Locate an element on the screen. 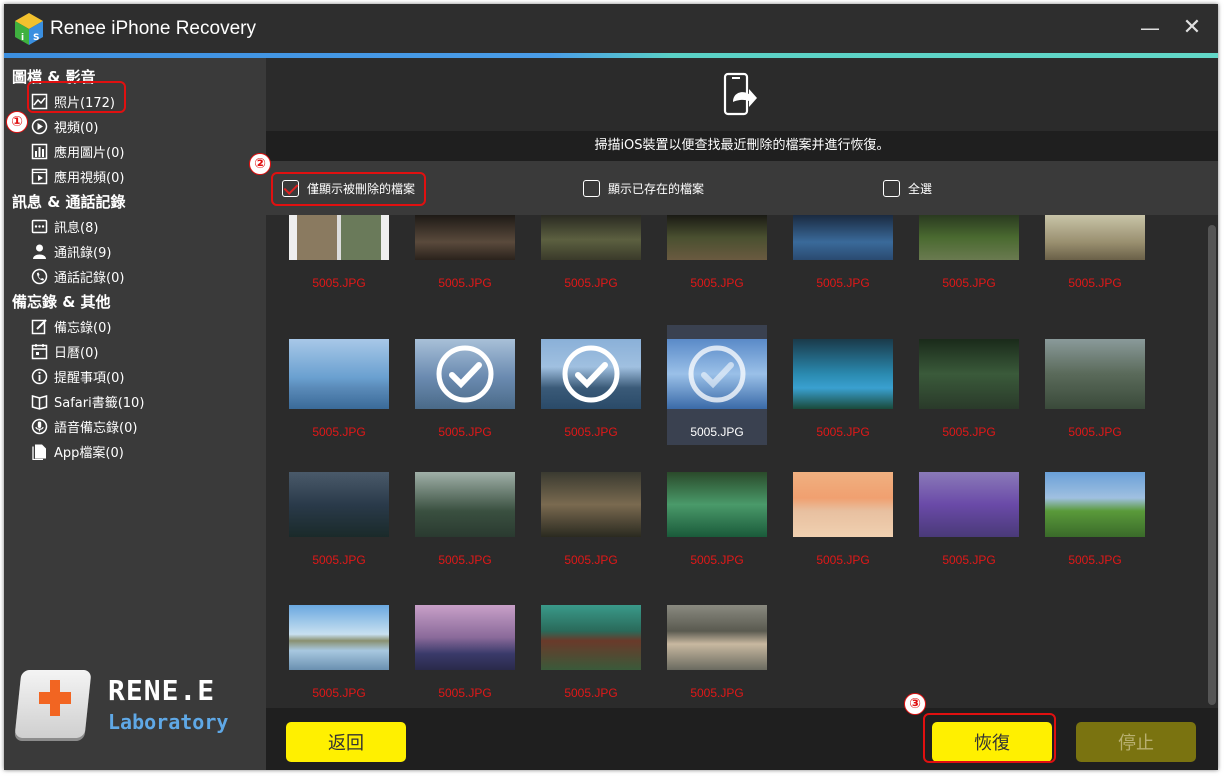  sidebar-item-call-log: 通話記錄(0) is located at coordinates (77, 276).